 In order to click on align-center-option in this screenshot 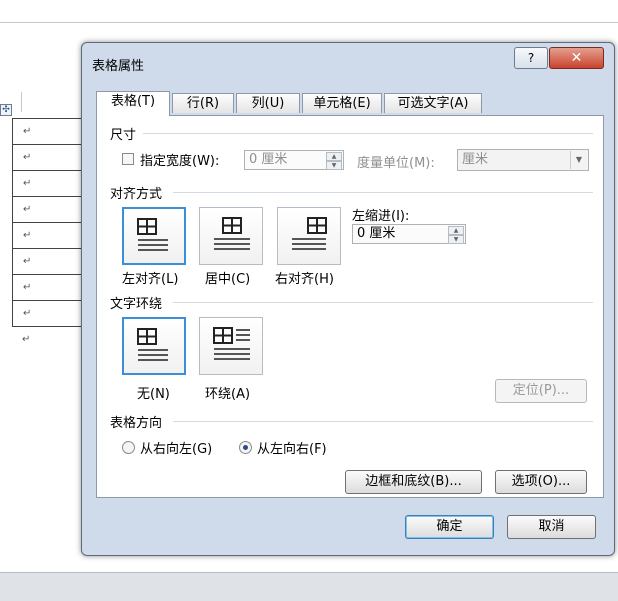, I will do `click(231, 236)`.